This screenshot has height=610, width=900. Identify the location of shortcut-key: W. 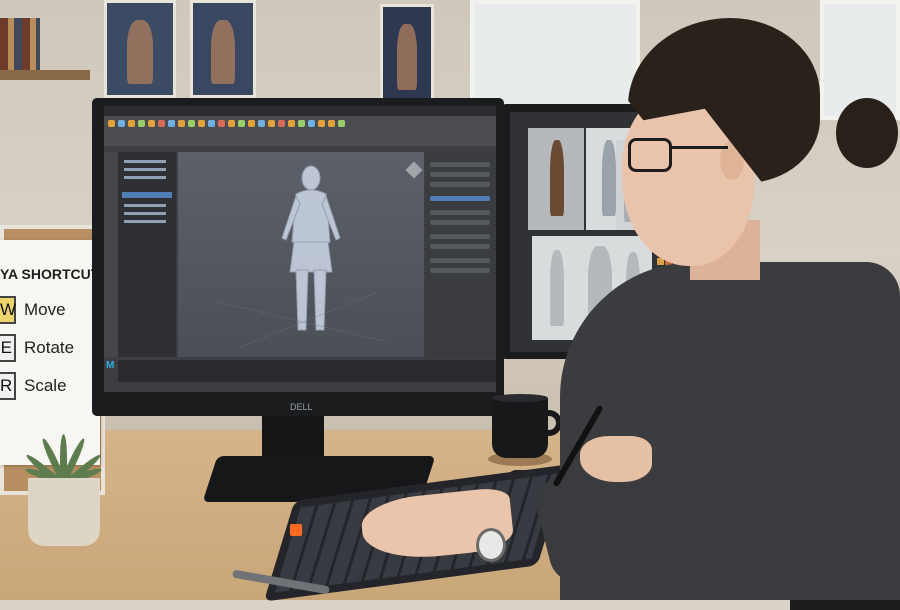
(8, 310).